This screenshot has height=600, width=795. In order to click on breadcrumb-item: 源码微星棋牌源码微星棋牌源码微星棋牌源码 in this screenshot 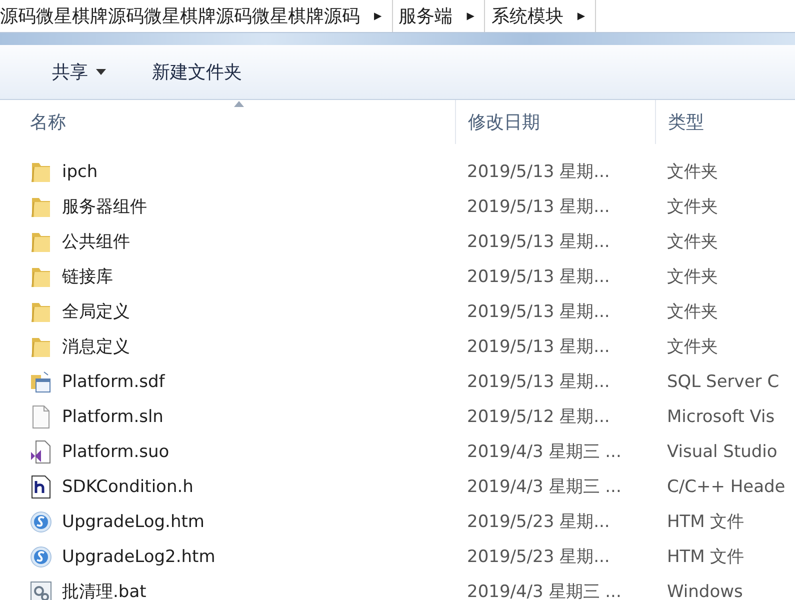, I will do `click(184, 16)`.